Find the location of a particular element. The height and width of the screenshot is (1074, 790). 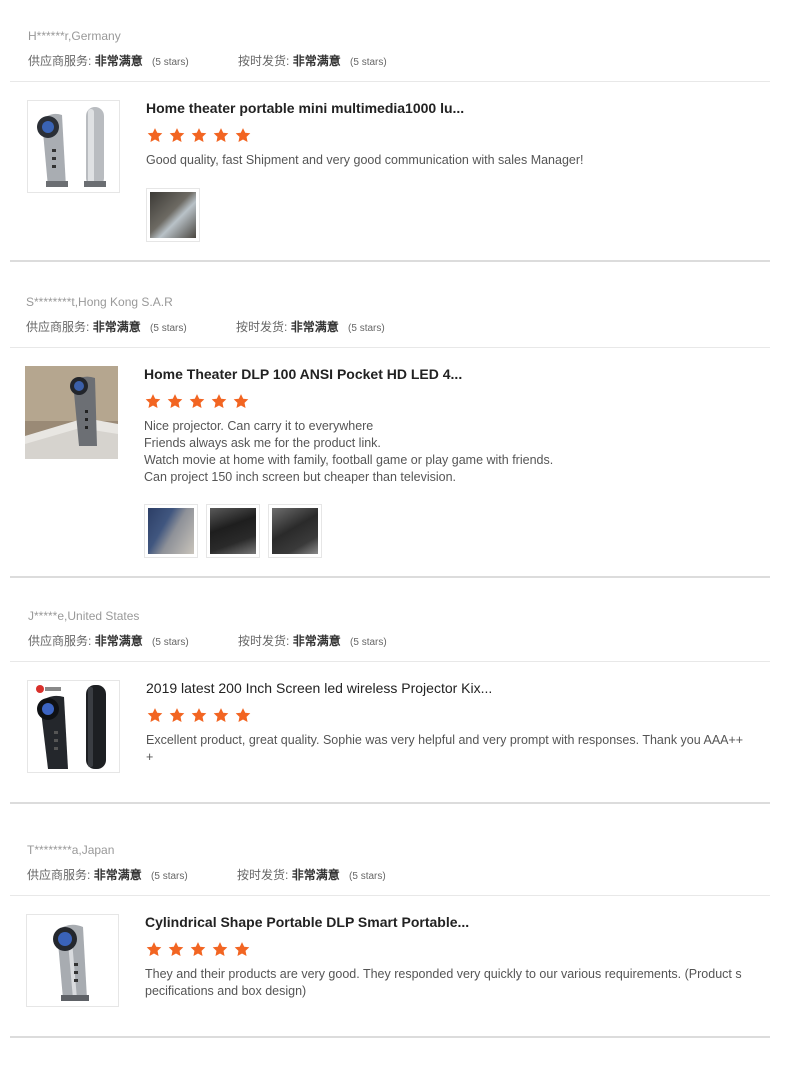

comment-line: pecifications and box design) is located at coordinates (226, 991).